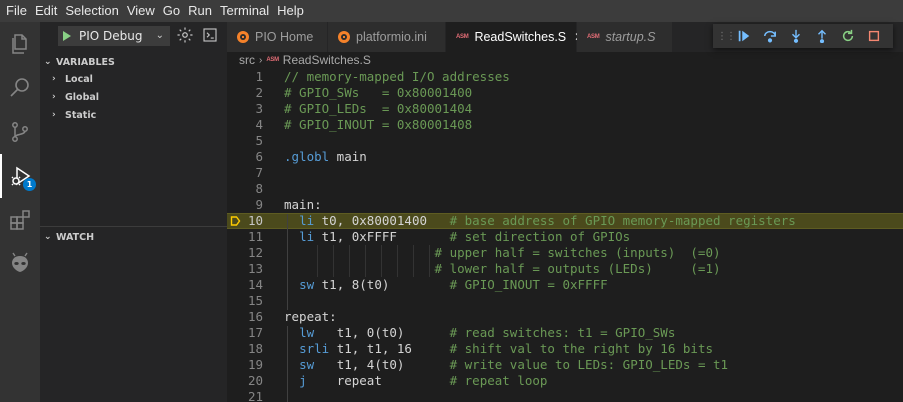 This screenshot has width=903, height=402. I want to click on code-line: 13 # lower half = outputs (LEDs) (=1), so click(565, 269).